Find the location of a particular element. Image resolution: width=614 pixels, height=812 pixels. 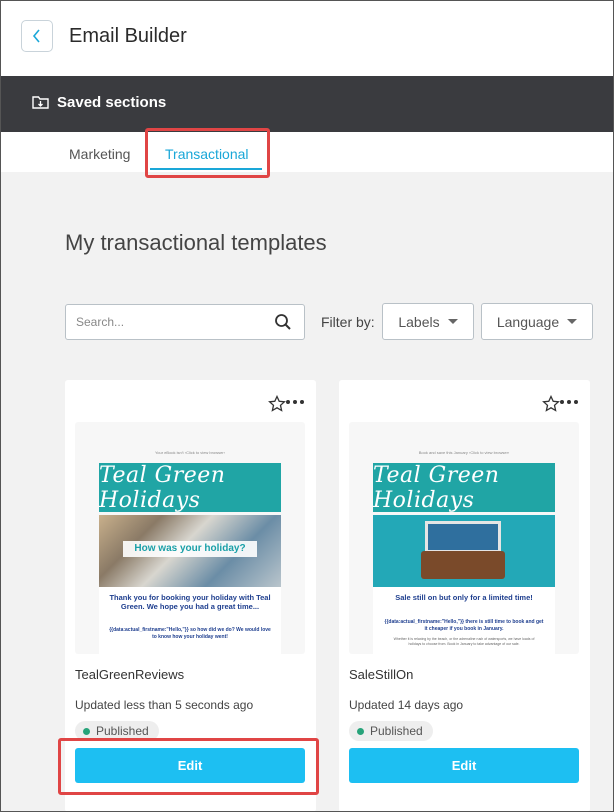

thumb-hero-image: How was your holiday? is located at coordinates (190, 551).